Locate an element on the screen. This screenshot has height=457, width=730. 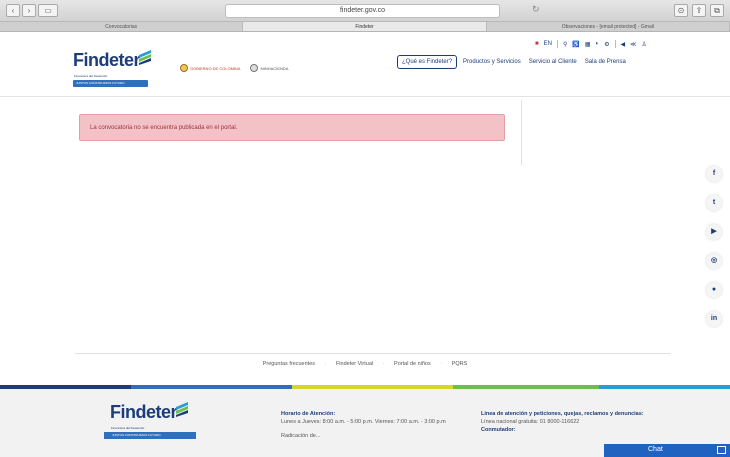
link-pqrs: PQRS is located at coordinates (460, 364).